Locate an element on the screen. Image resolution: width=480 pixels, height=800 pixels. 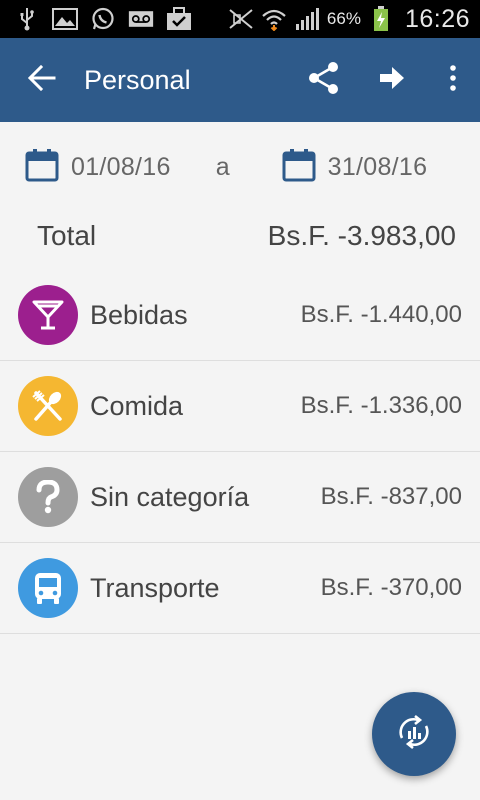
more-vert-icon is located at coordinates (453, 80).